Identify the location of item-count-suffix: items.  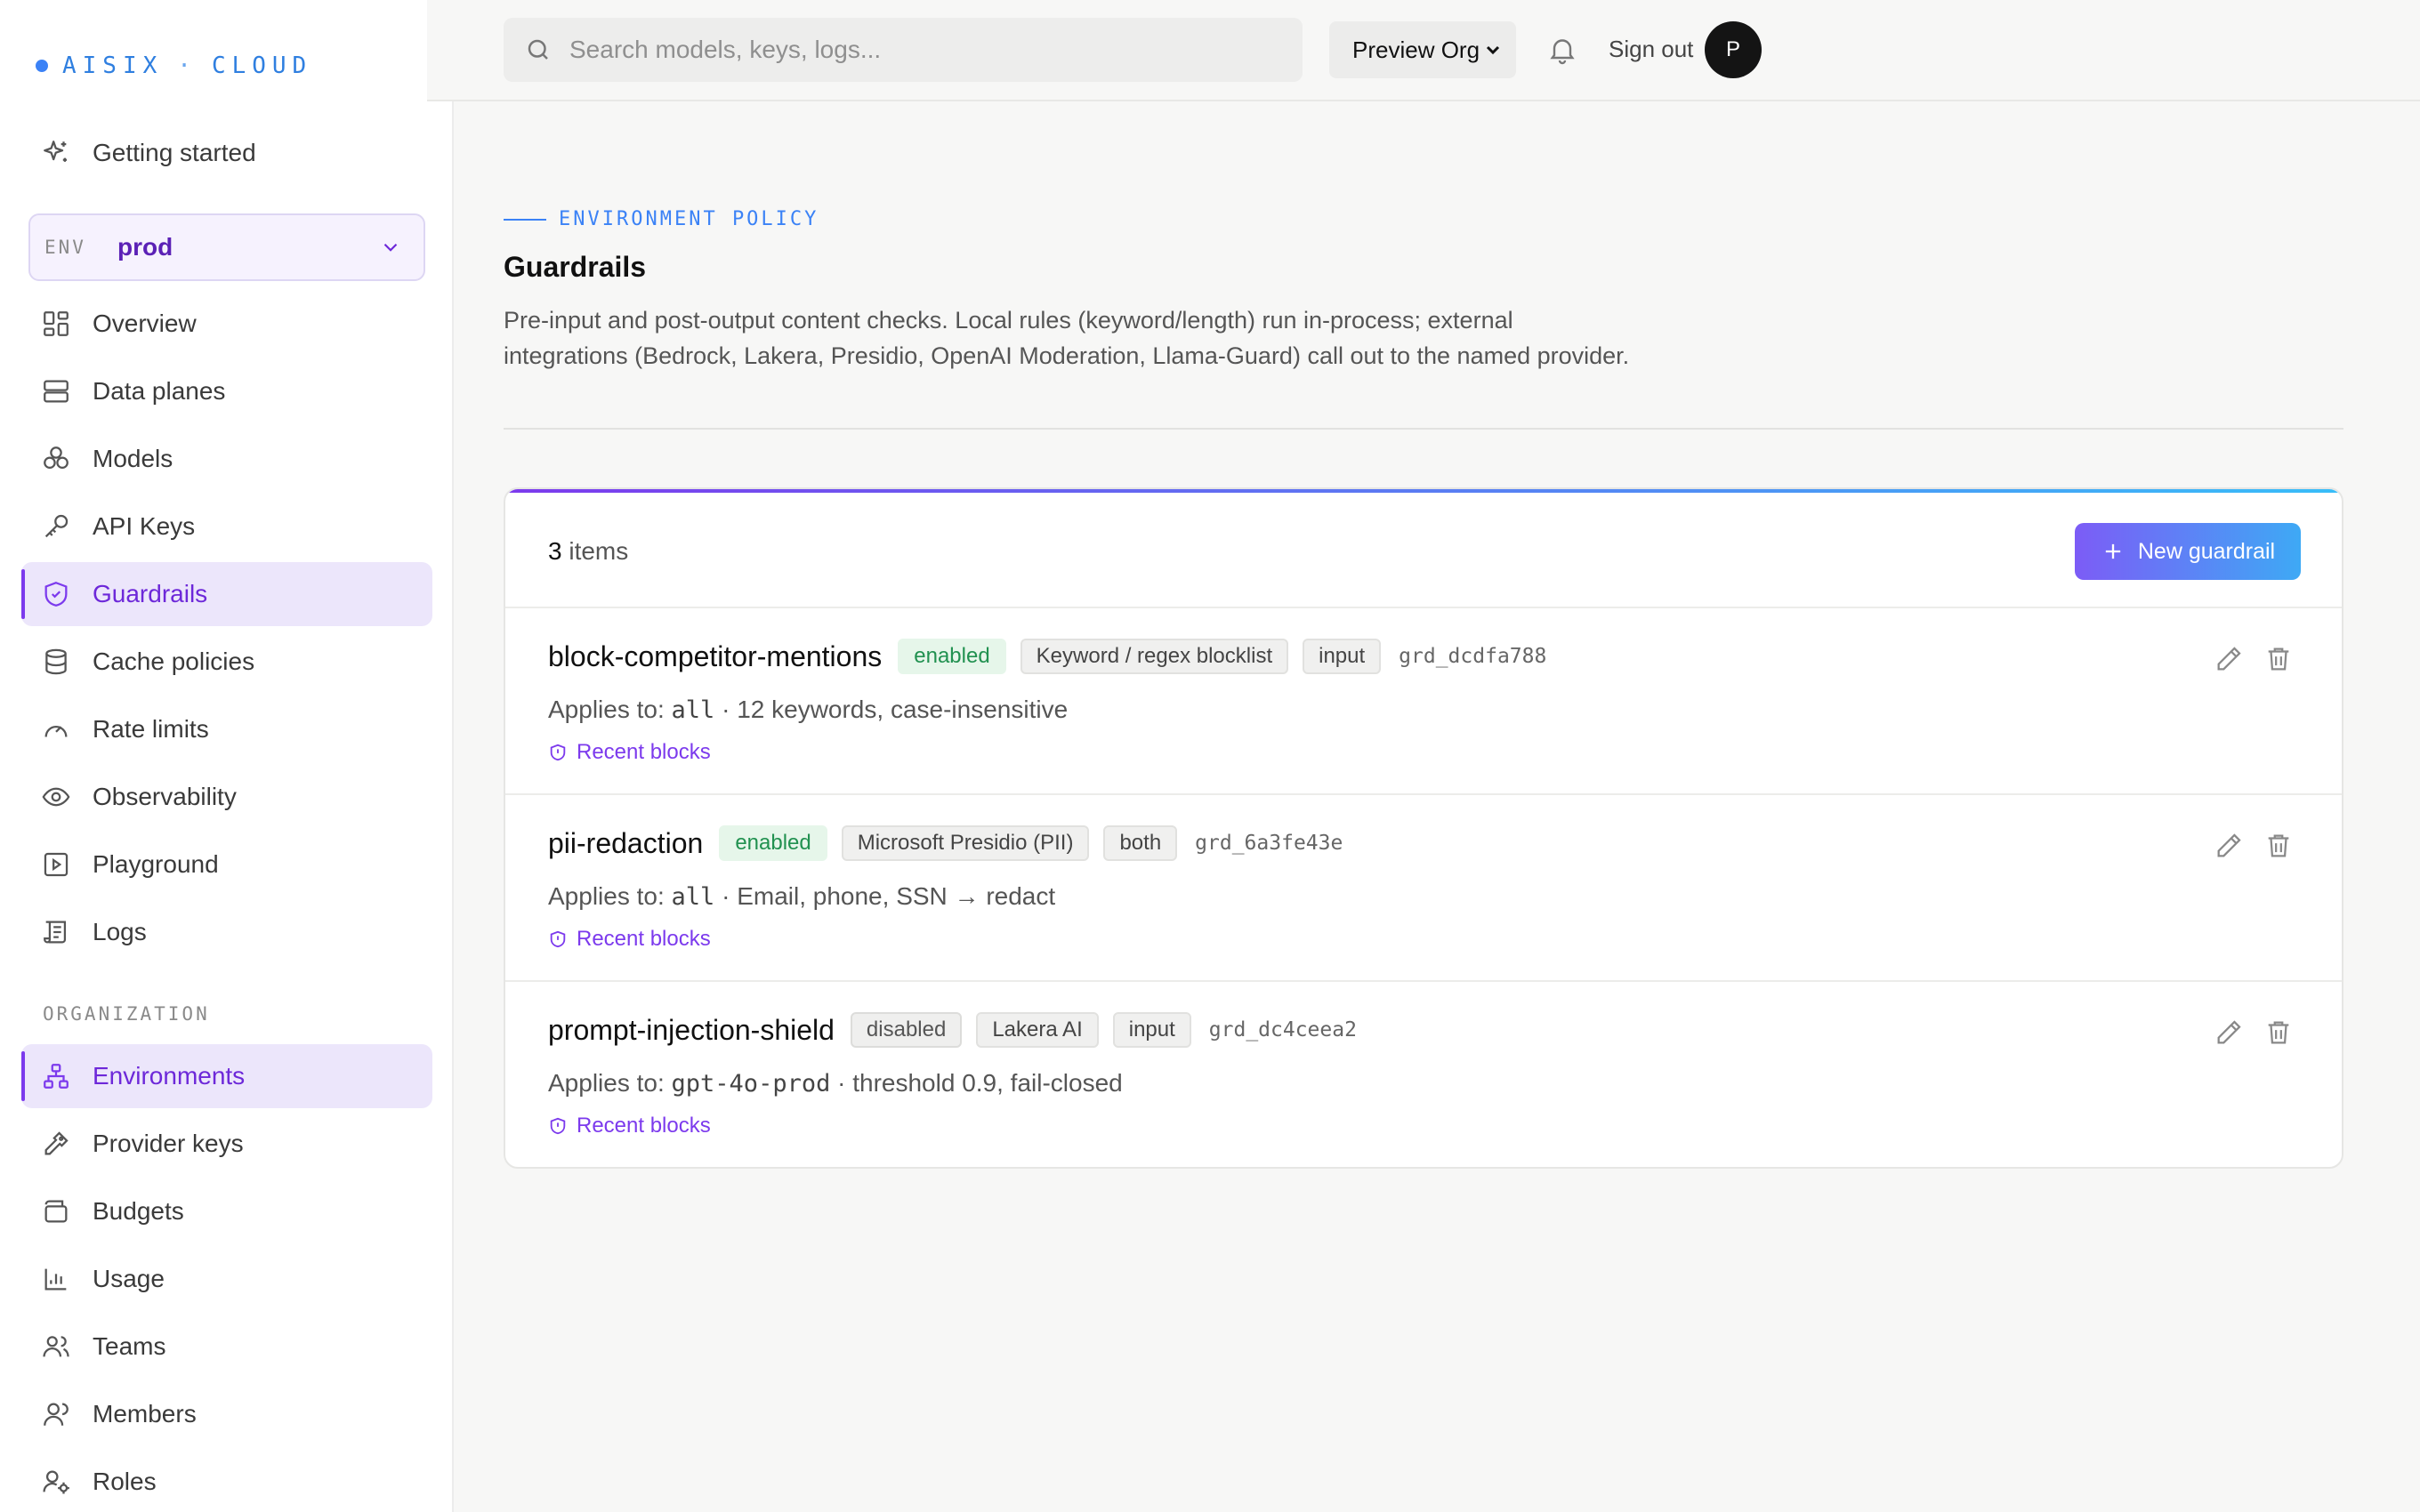
(599, 551).